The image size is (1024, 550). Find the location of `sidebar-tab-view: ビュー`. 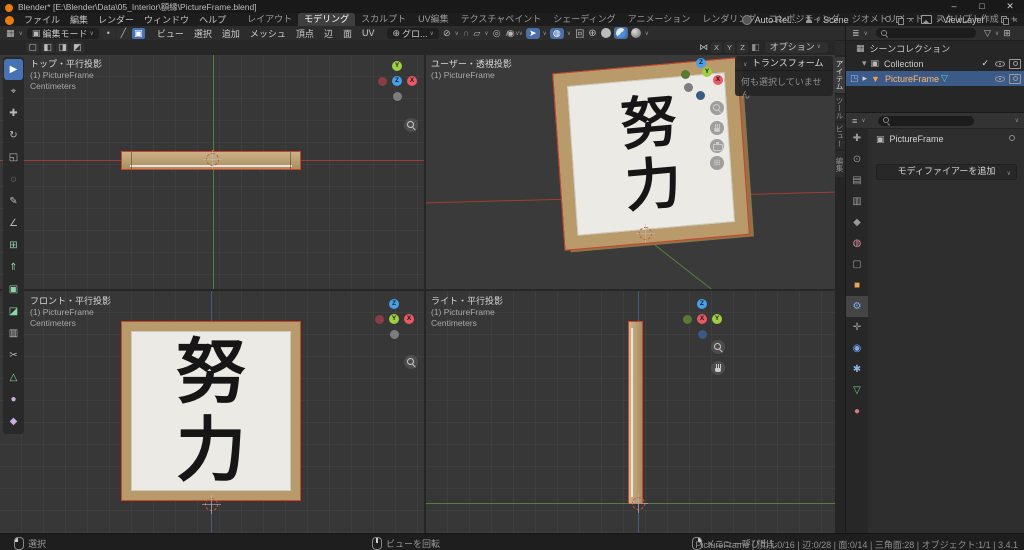

sidebar-tab-view: ビュー is located at coordinates (840, 136).